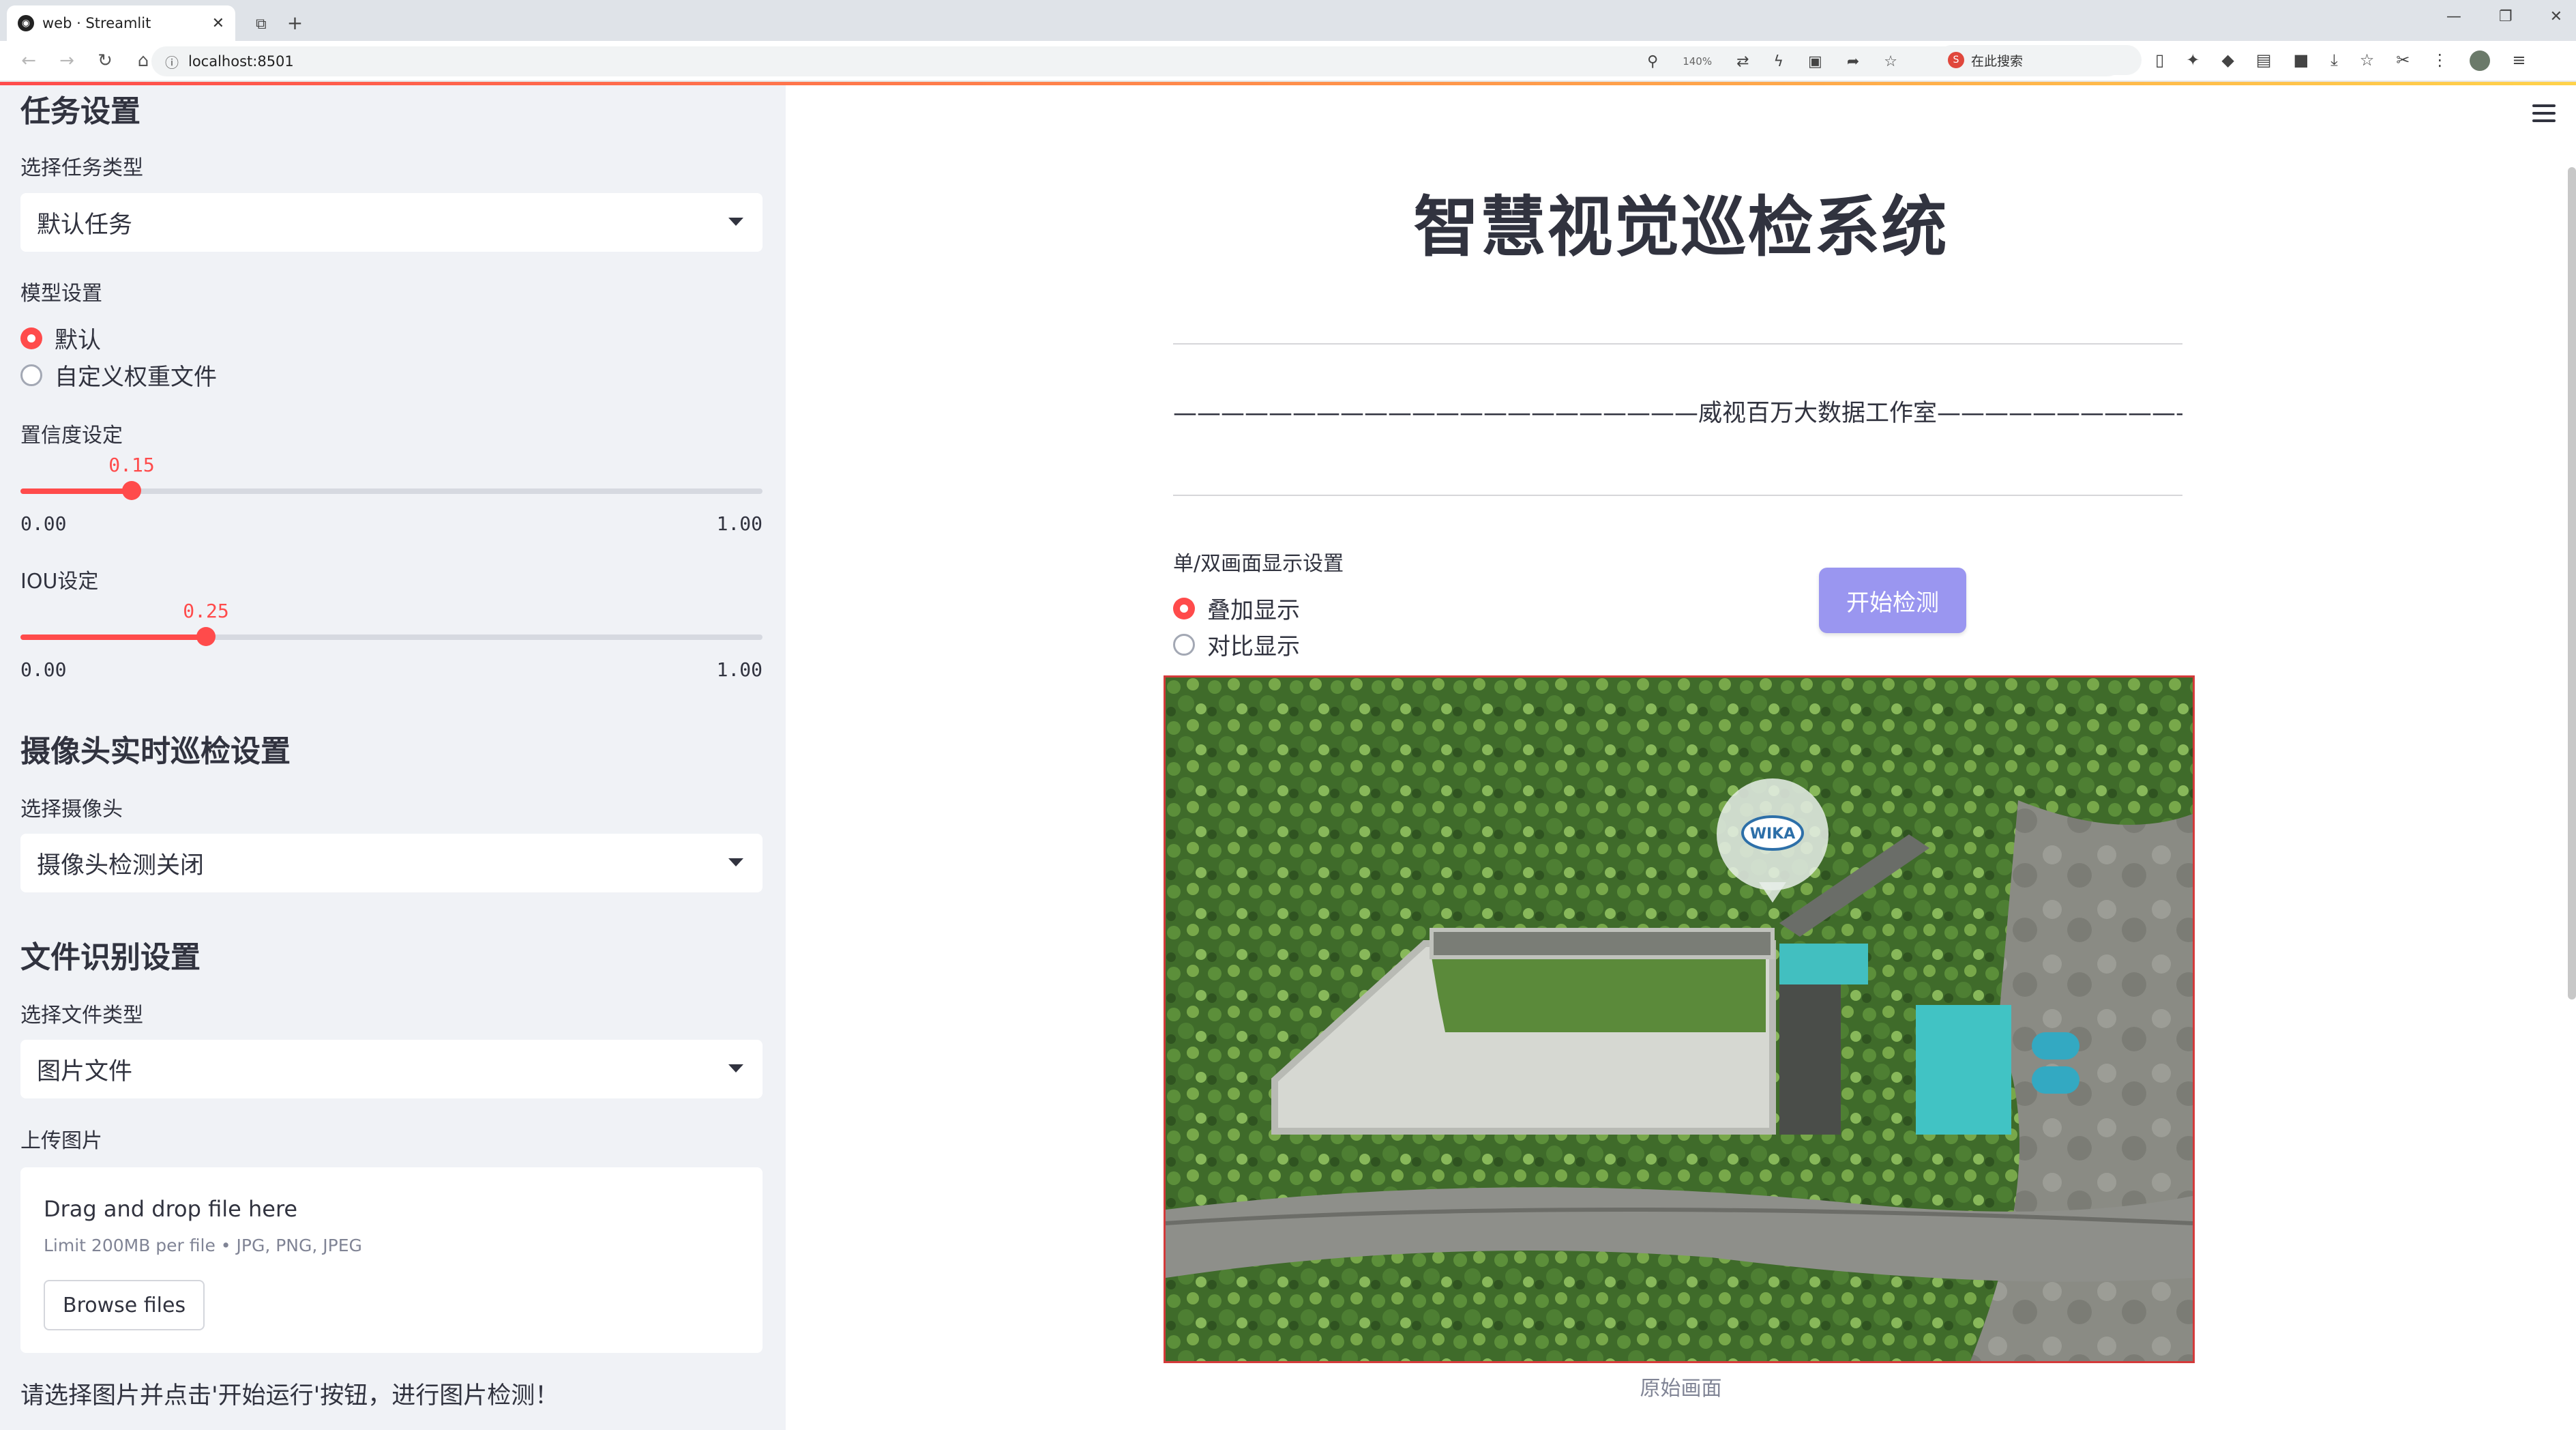  What do you see at coordinates (2227, 60) in the screenshot?
I see `extension-blue-icon: ◆` at bounding box center [2227, 60].